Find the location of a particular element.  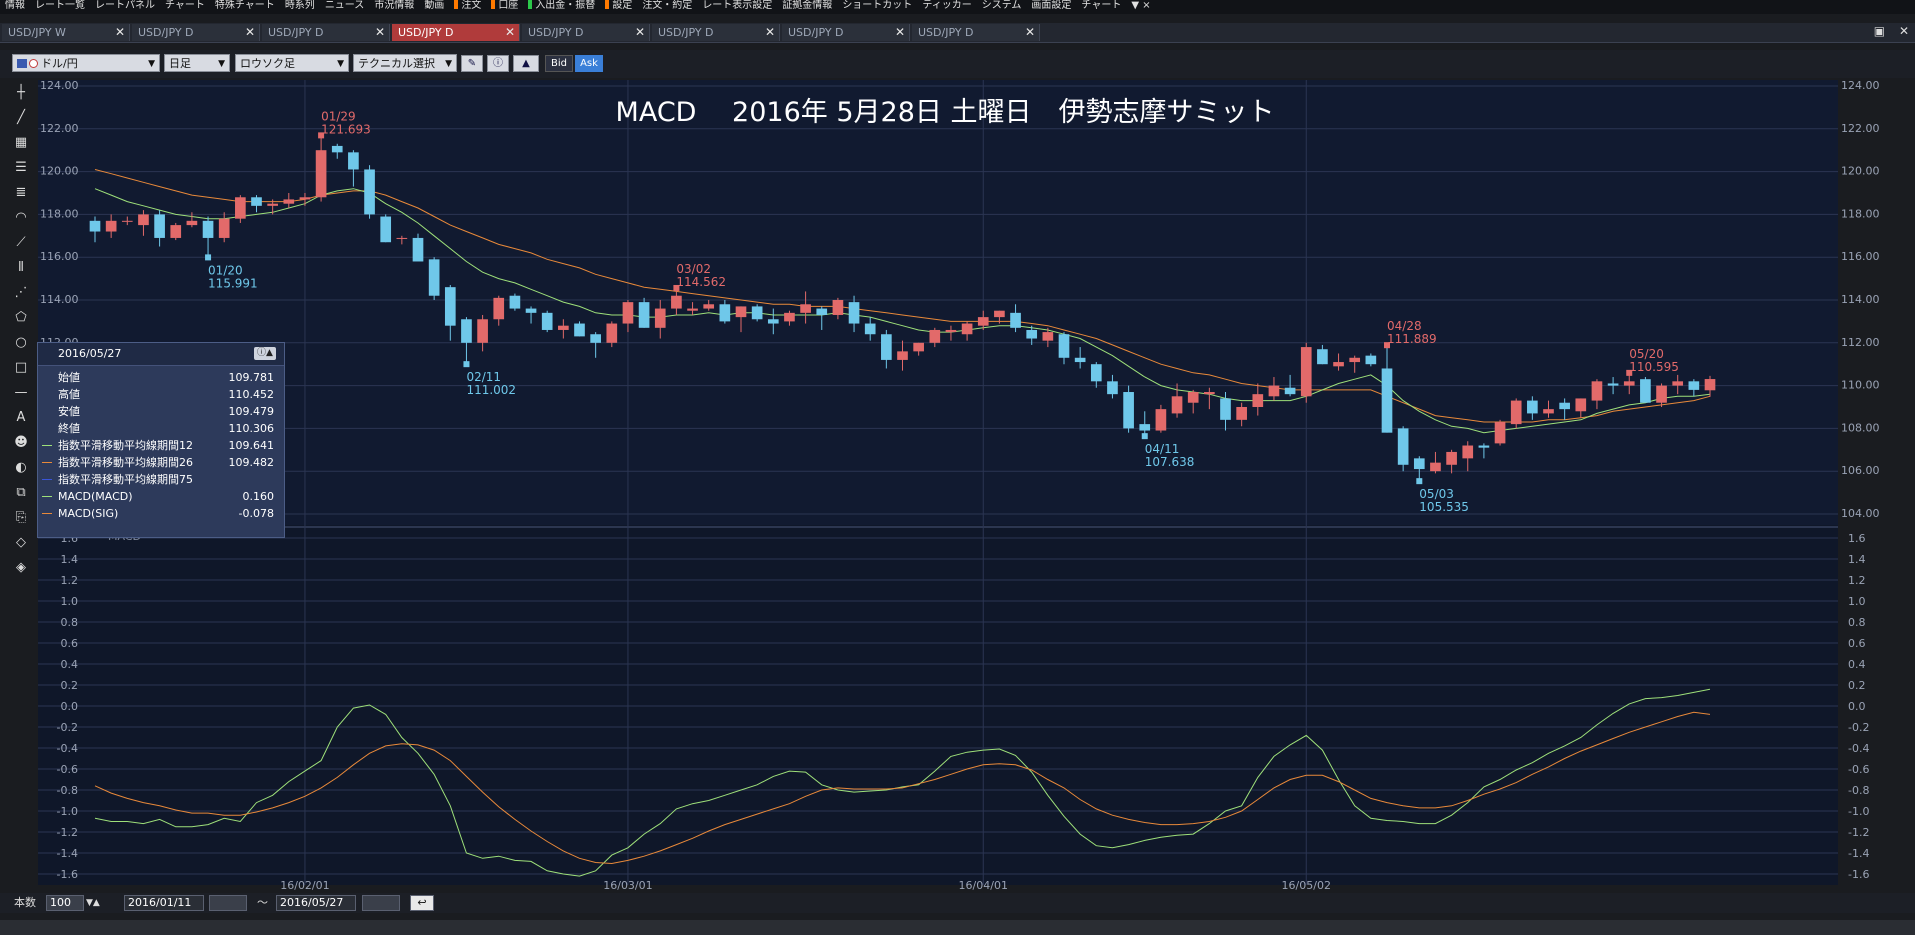

to-time-field is located at coordinates (381, 903).